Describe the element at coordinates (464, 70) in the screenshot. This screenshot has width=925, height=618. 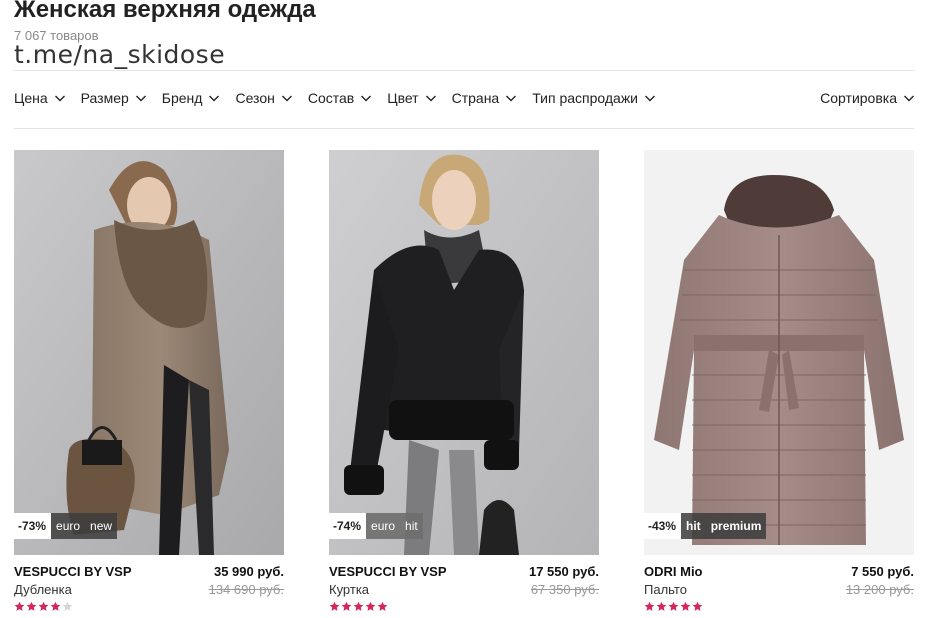
I see `divider-top` at that location.